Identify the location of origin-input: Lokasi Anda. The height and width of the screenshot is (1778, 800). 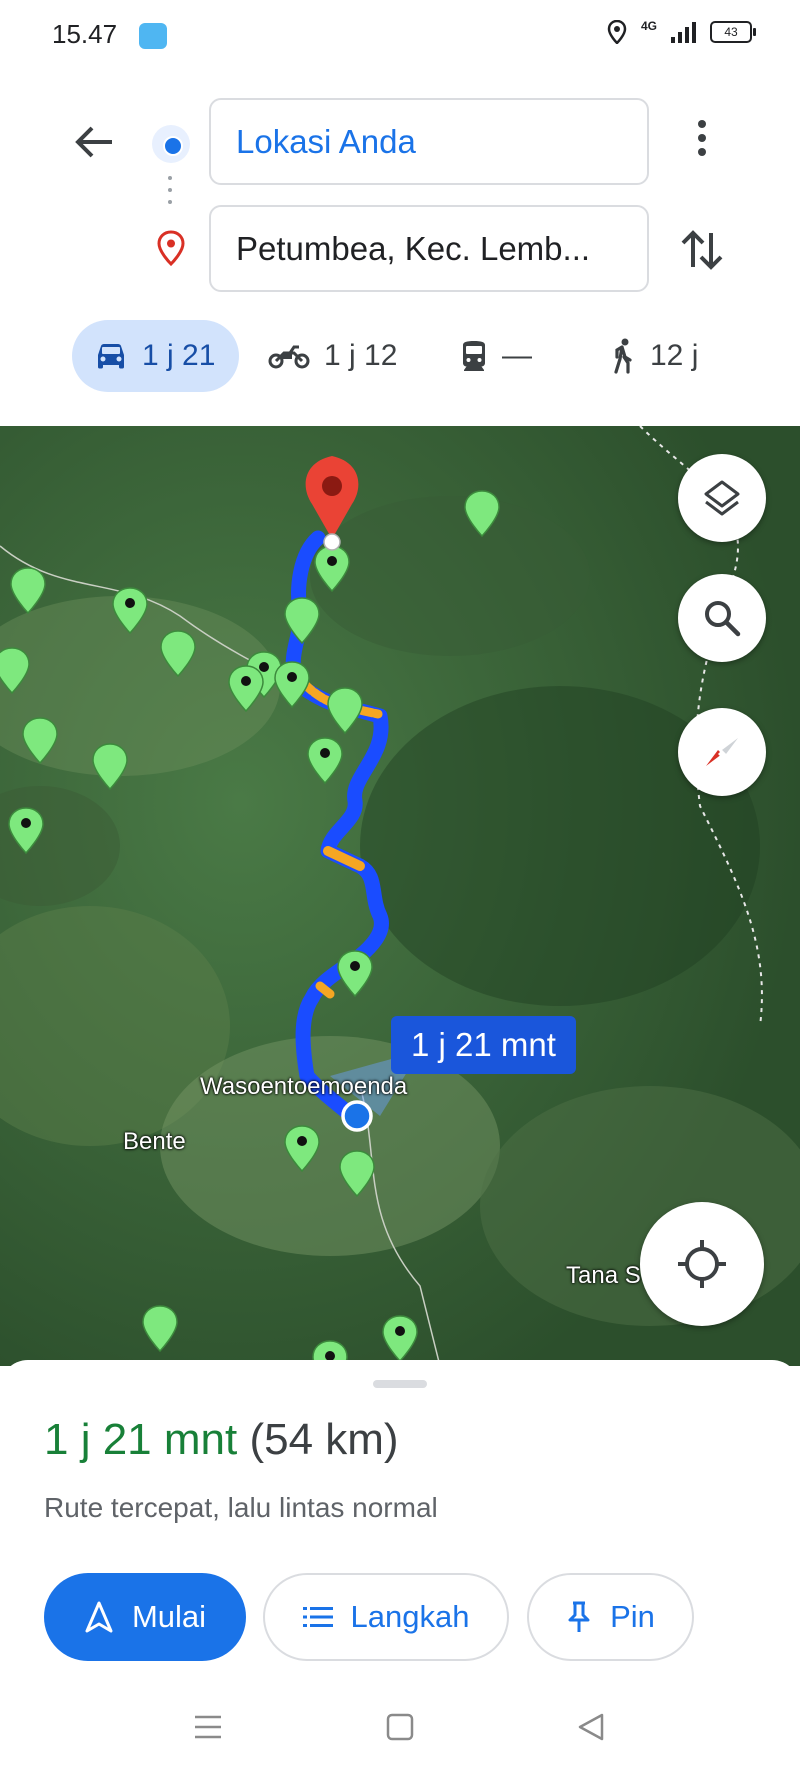
(429, 141).